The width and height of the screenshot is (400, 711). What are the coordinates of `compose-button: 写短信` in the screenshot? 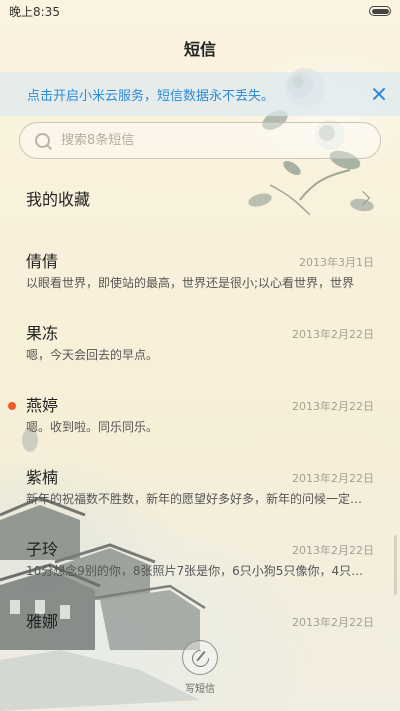 It's located at (200, 667).